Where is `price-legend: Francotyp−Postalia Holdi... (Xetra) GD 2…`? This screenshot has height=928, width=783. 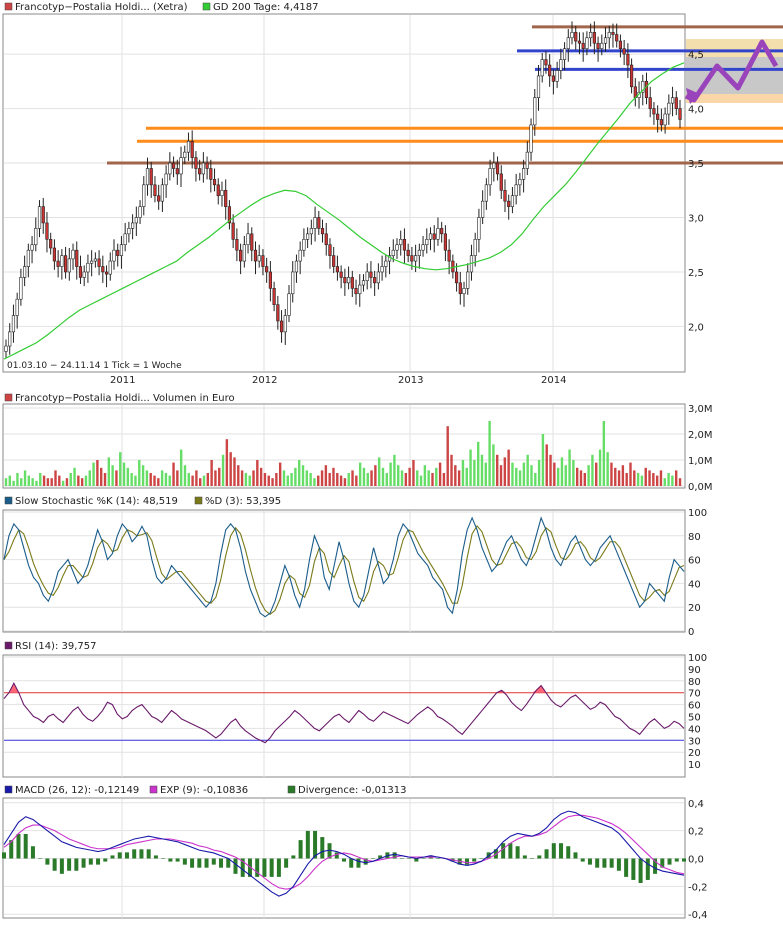
price-legend: Francotyp−Postalia Holdi... (Xetra) GD 2… is located at coordinates (161, 7).